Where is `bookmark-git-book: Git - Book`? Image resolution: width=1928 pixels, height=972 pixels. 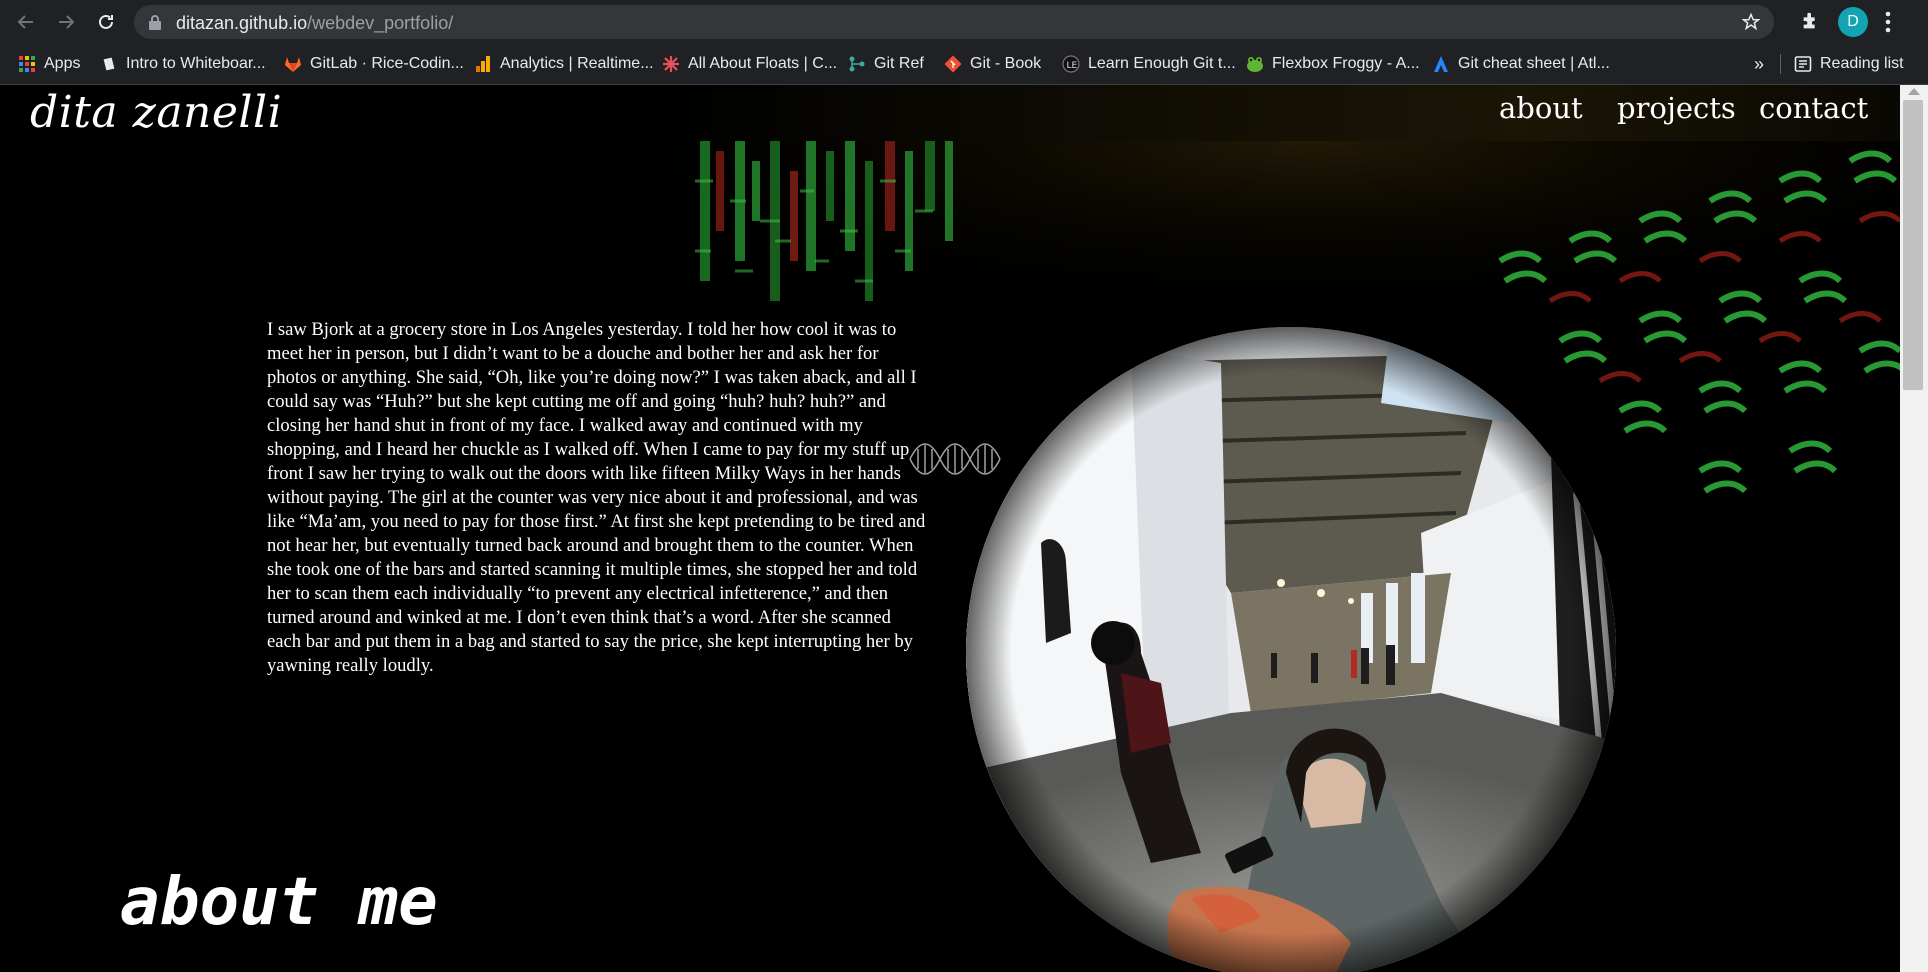 bookmark-git-book: Git - Book is located at coordinates (992, 64).